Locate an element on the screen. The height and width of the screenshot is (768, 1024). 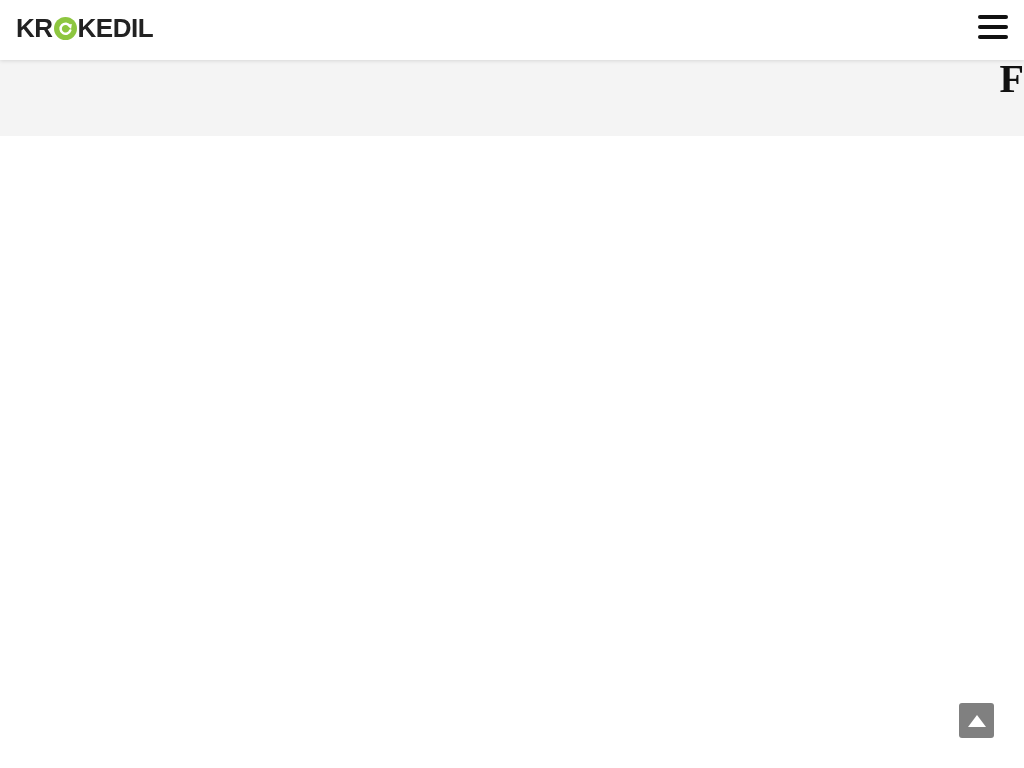
up-triangle-icon is located at coordinates (976, 720).